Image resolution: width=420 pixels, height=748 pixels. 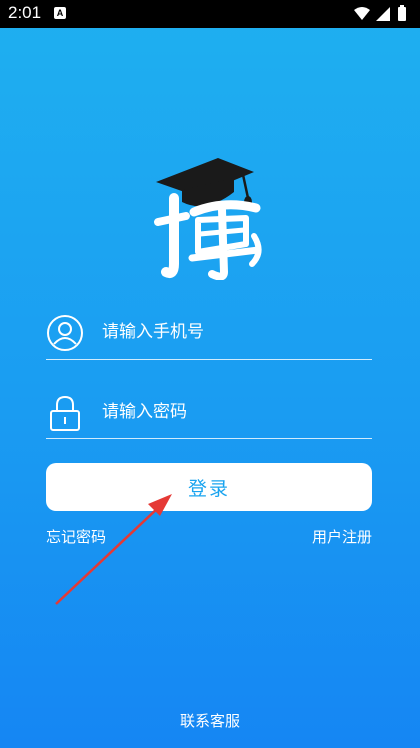 What do you see at coordinates (208, 236) in the screenshot?
I see `calligraphy-logo-mark` at bounding box center [208, 236].